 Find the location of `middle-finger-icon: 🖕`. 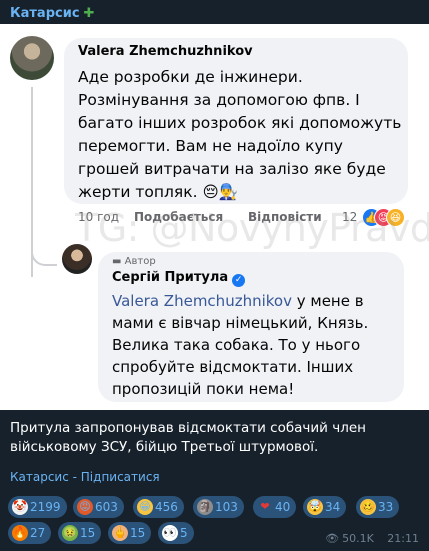

middle-finger-icon: 🖕 is located at coordinates (120, 533).